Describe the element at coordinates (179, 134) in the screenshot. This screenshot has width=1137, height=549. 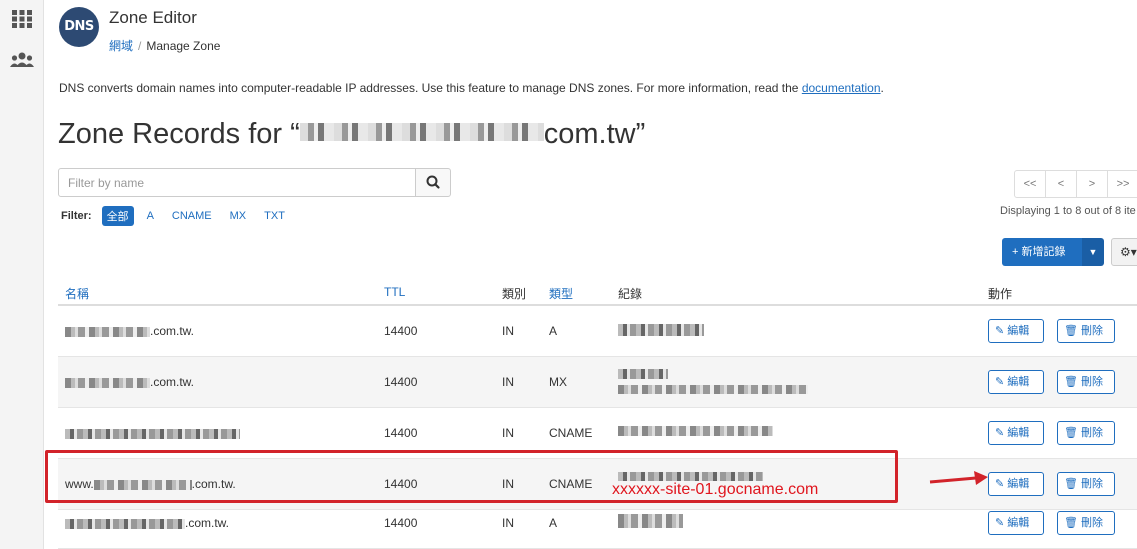
I see `zone-heading-prefix: Zone Records for “` at that location.